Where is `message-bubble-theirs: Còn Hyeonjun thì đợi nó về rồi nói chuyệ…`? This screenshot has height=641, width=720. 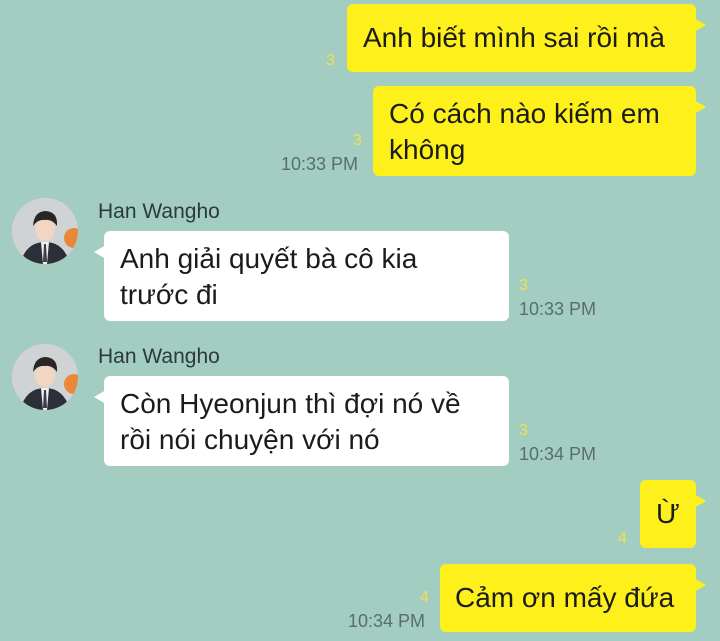
message-bubble-theirs: Còn Hyeonjun thì đợi nó về rồi nói chuyệ… is located at coordinates (301, 421).